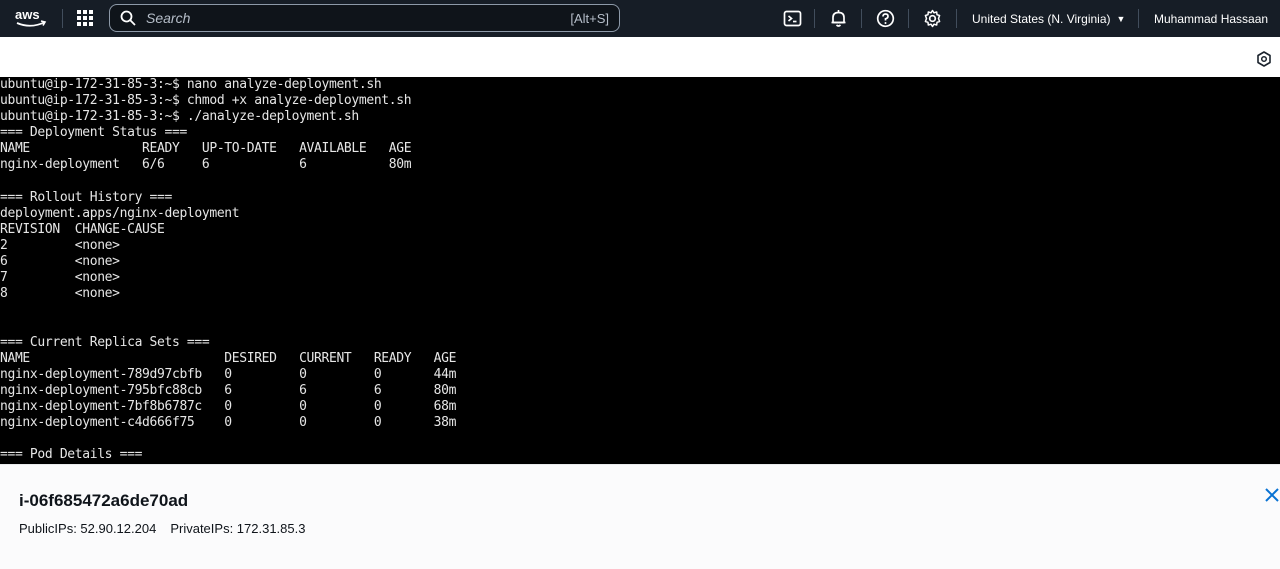  What do you see at coordinates (792, 18) in the screenshot?
I see `cloudshell-icon` at bounding box center [792, 18].